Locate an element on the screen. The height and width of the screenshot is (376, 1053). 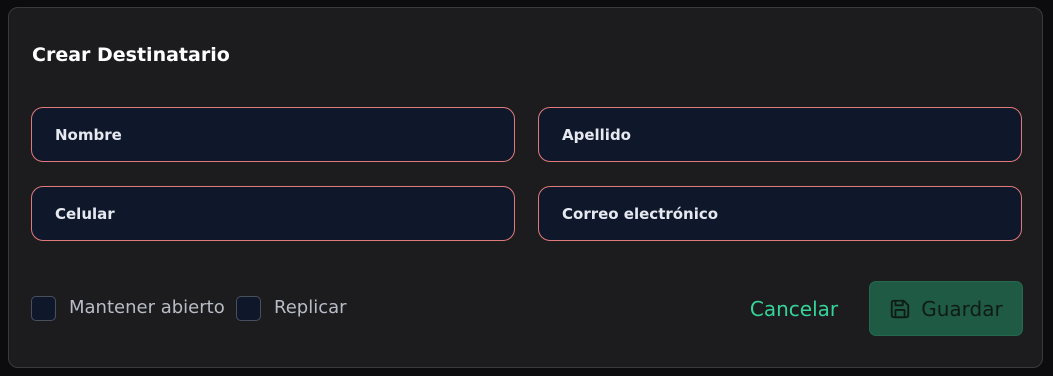
replicate-label: Replicar is located at coordinates (310, 307).